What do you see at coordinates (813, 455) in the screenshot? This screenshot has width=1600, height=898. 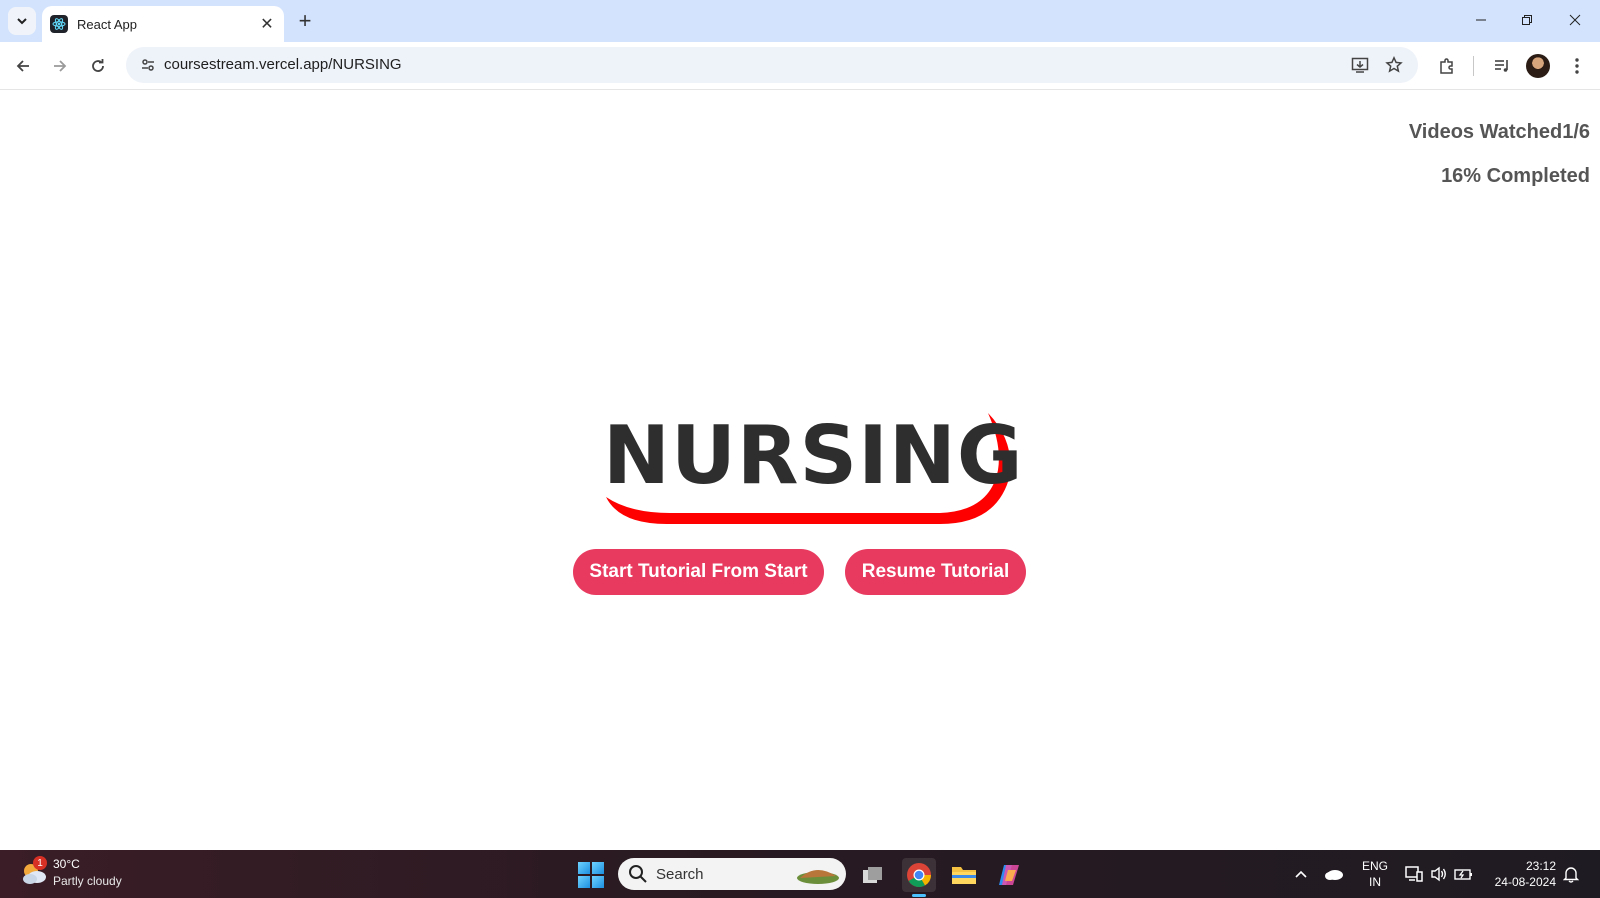 I see `course-title: NURSING` at bounding box center [813, 455].